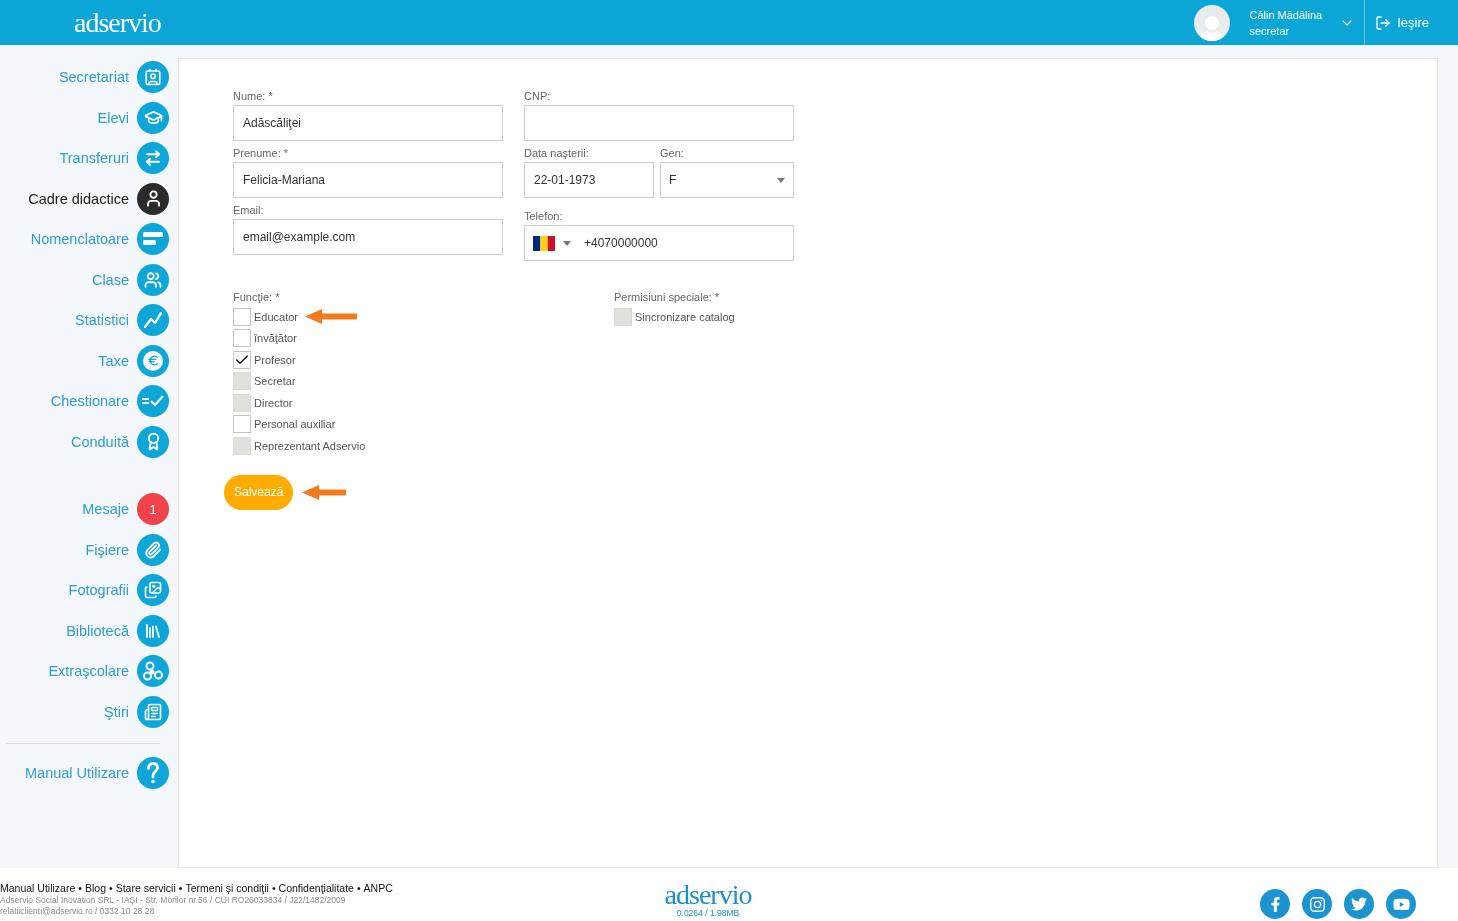 This screenshot has width=1458, height=921. I want to click on field-label: Data naşterii:, so click(557, 153).